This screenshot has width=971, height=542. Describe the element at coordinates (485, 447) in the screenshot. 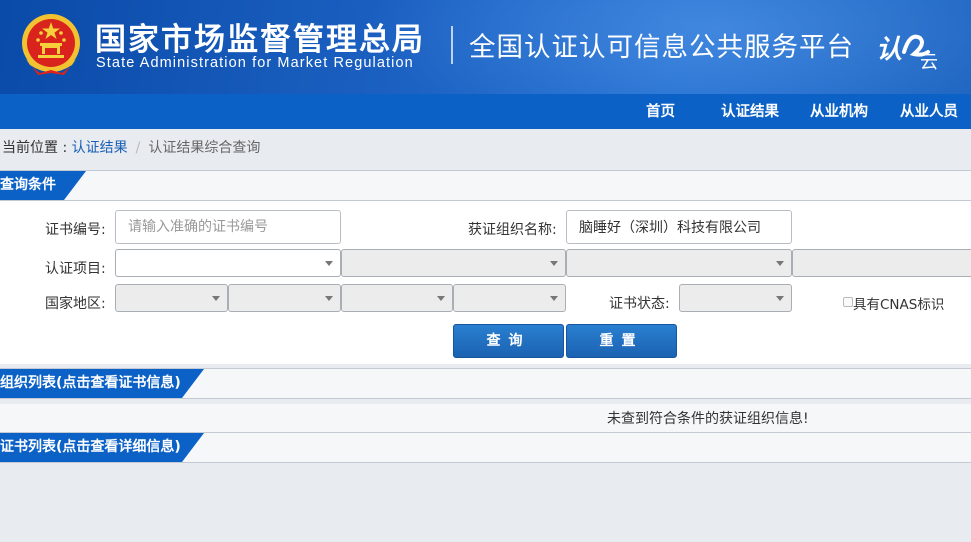

I see `cert-list-section-bar: 证书列表(点击查看详细信息)` at that location.